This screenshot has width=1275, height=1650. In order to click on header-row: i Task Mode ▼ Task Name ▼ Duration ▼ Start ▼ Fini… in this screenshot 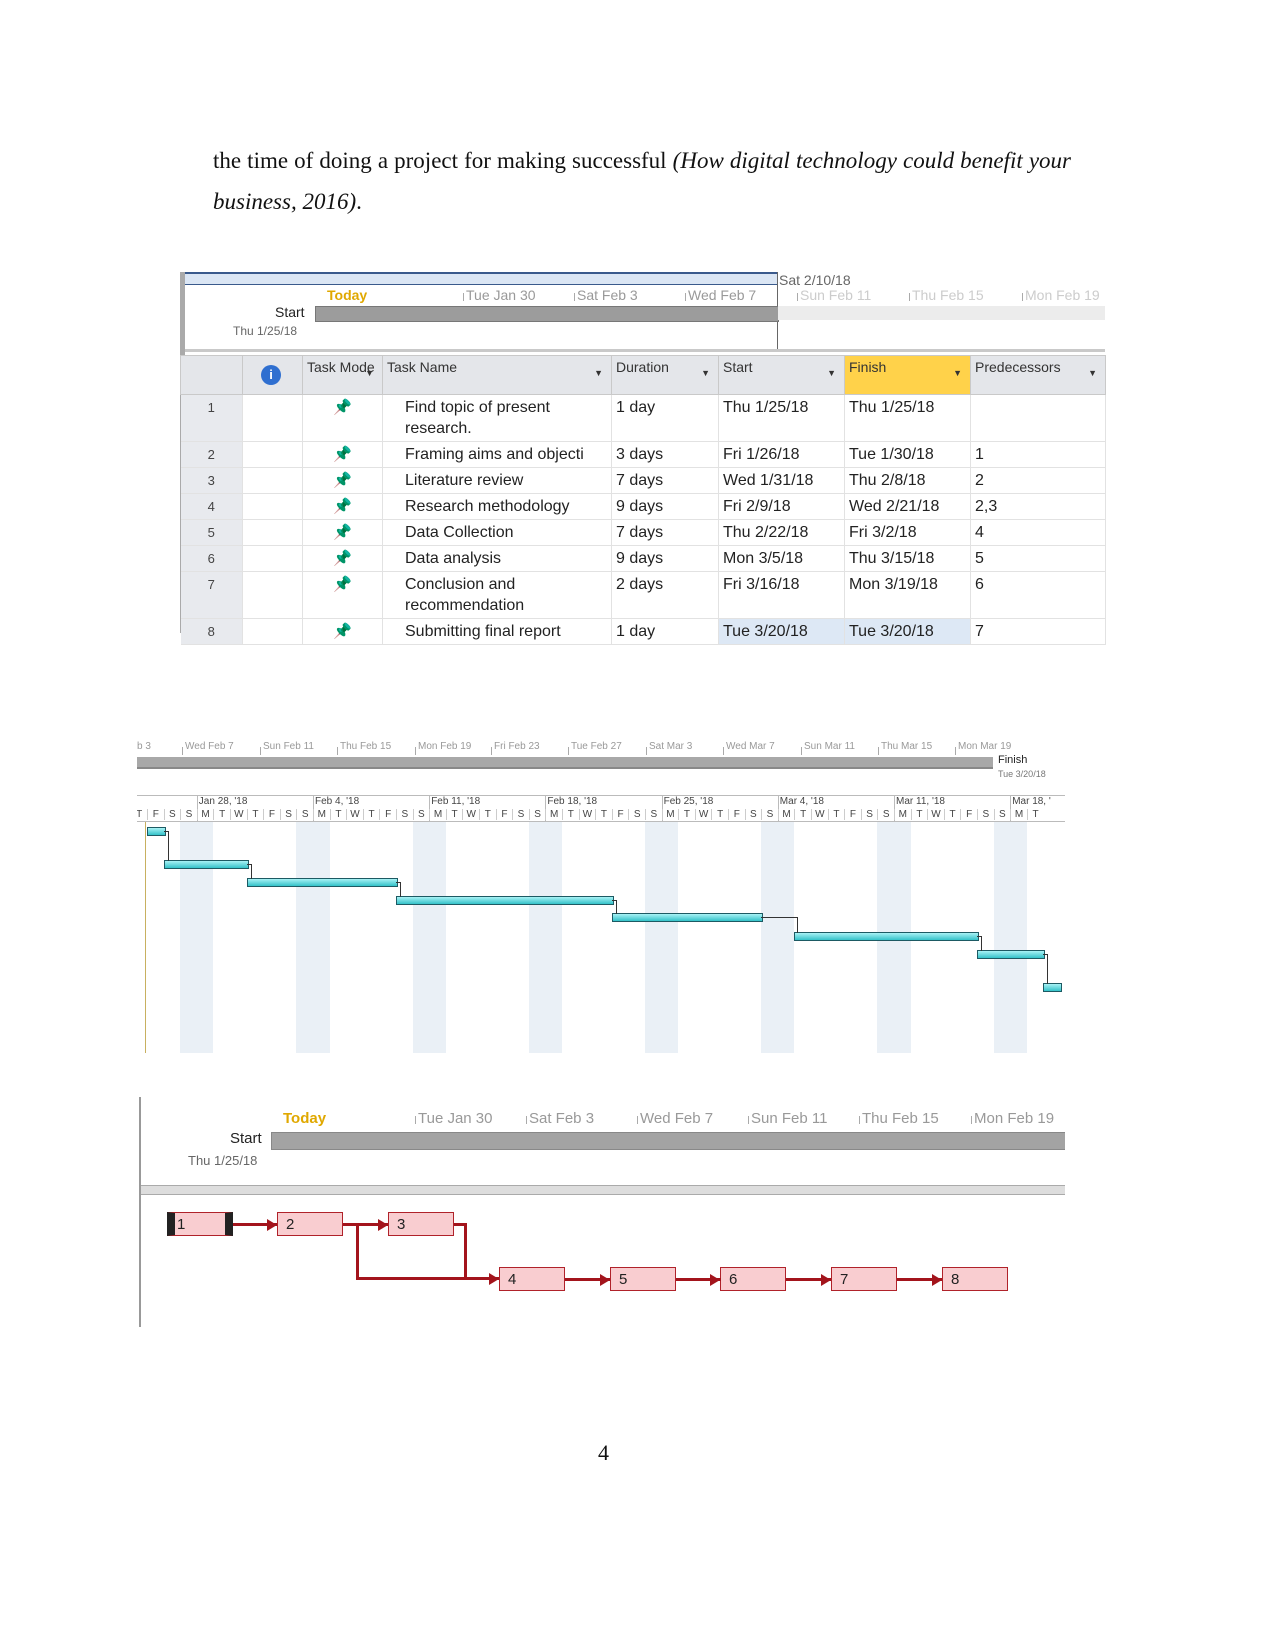, I will do `click(643, 375)`.